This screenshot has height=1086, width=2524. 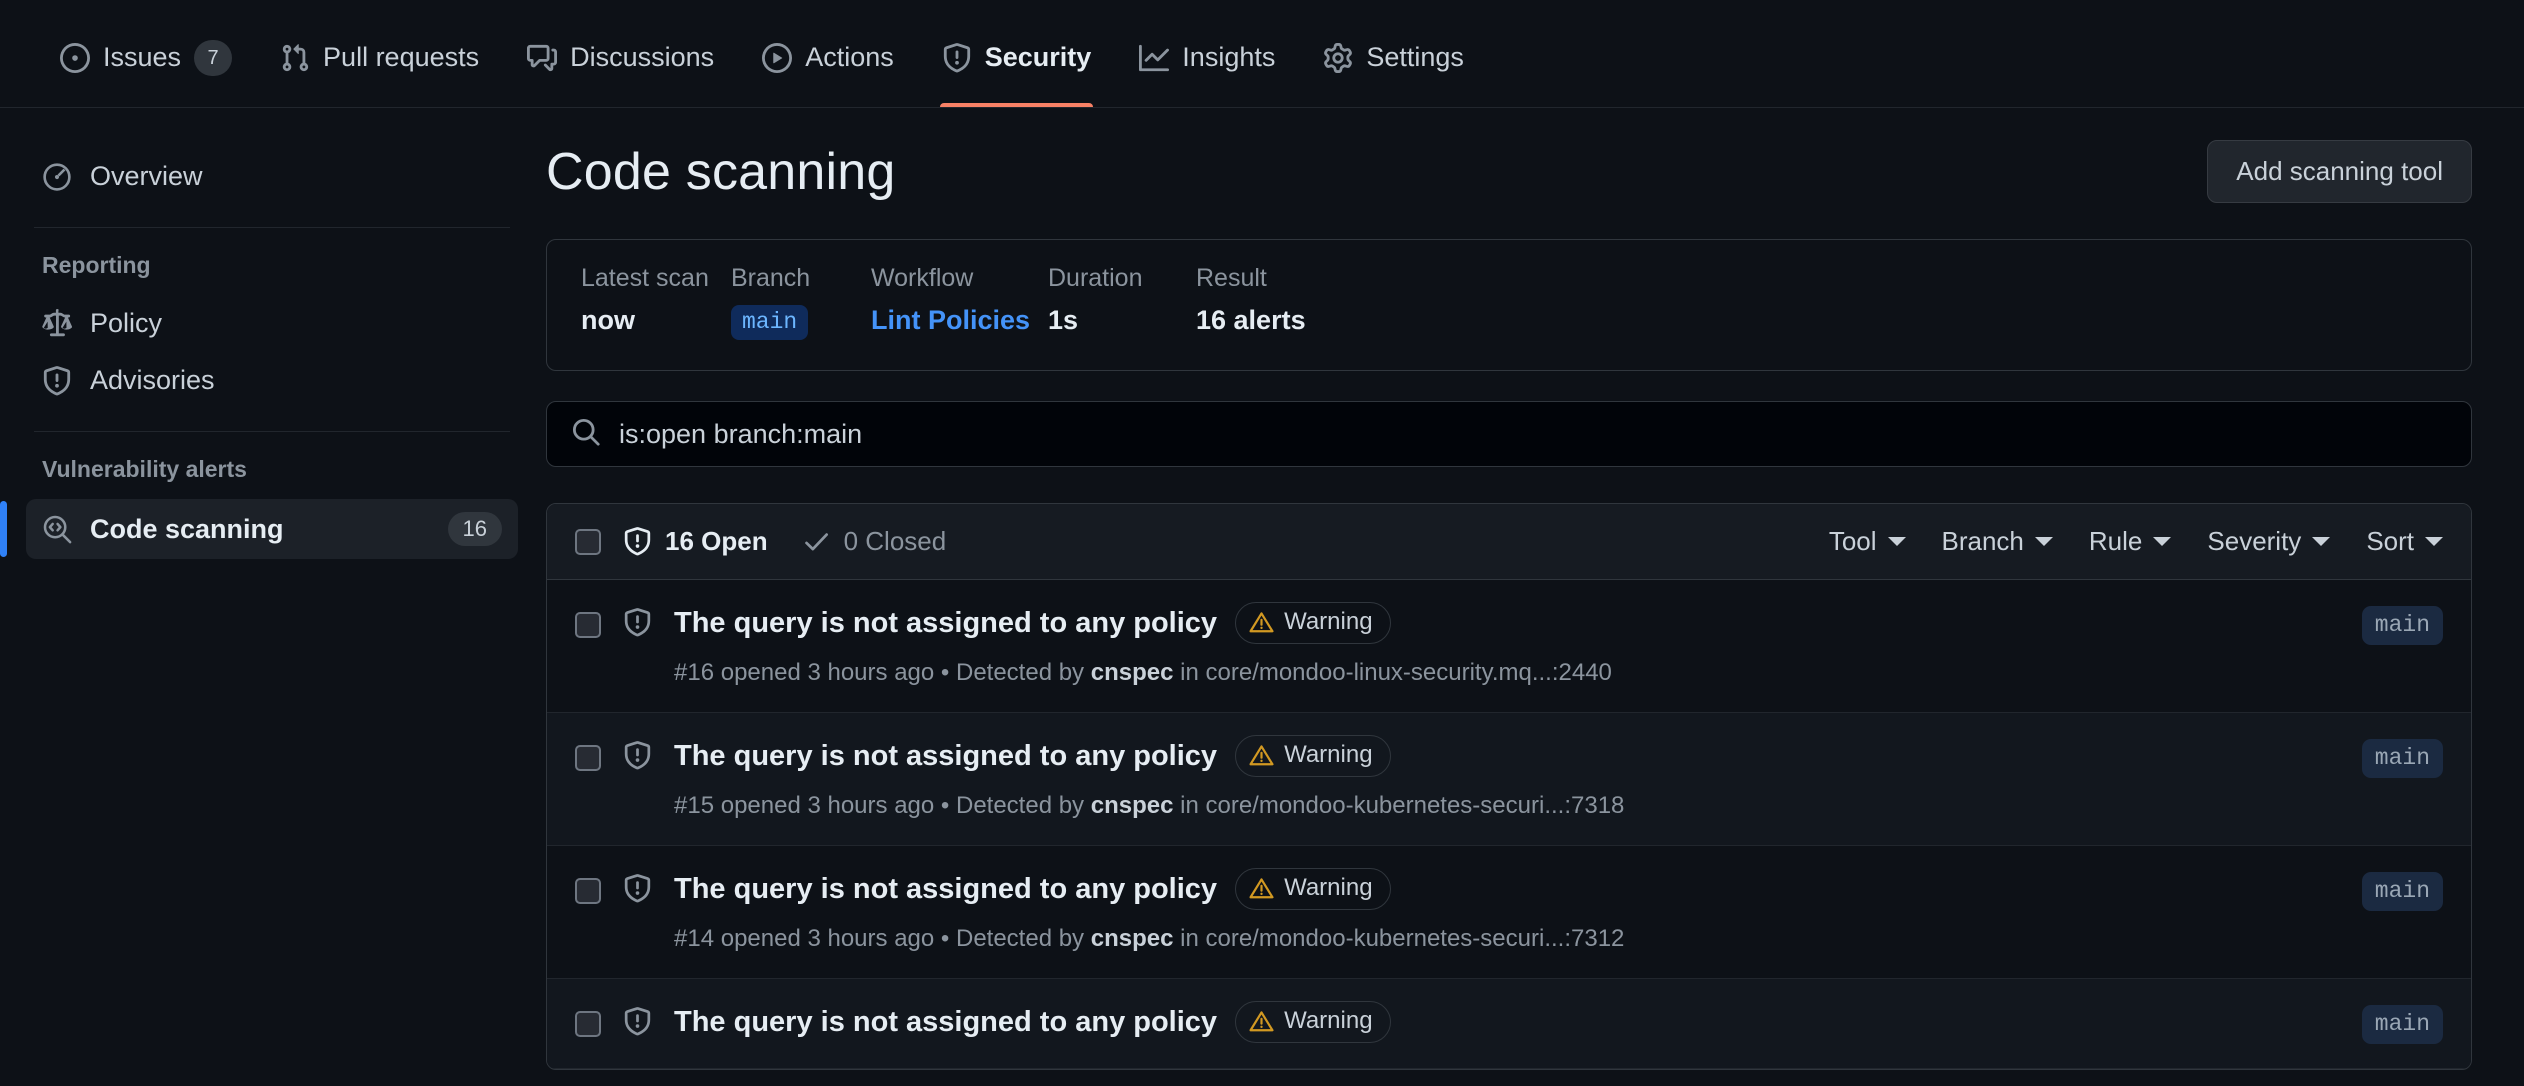 What do you see at coordinates (1063, 320) in the screenshot?
I see `scan-field-value: 1s` at bounding box center [1063, 320].